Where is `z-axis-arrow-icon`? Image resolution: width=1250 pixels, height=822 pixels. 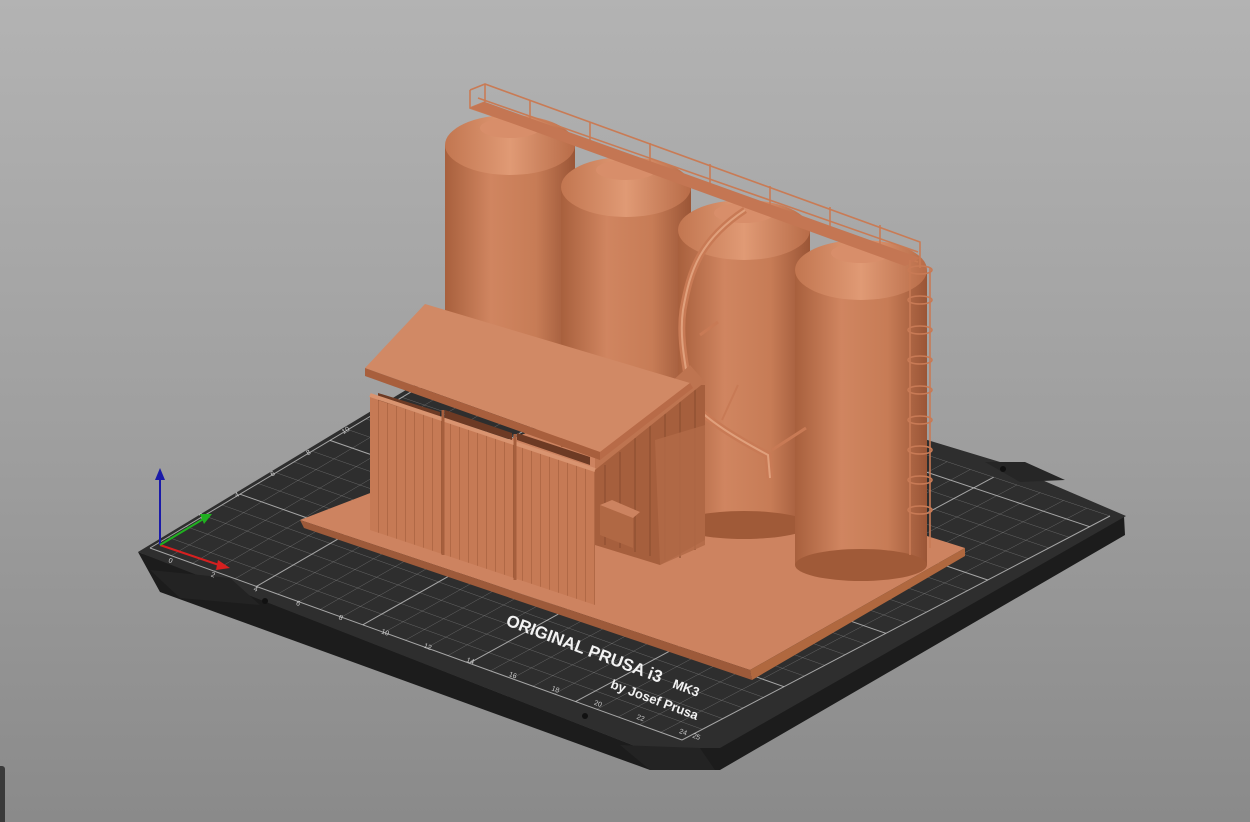
z-axis-arrow-icon is located at coordinates (160, 474).